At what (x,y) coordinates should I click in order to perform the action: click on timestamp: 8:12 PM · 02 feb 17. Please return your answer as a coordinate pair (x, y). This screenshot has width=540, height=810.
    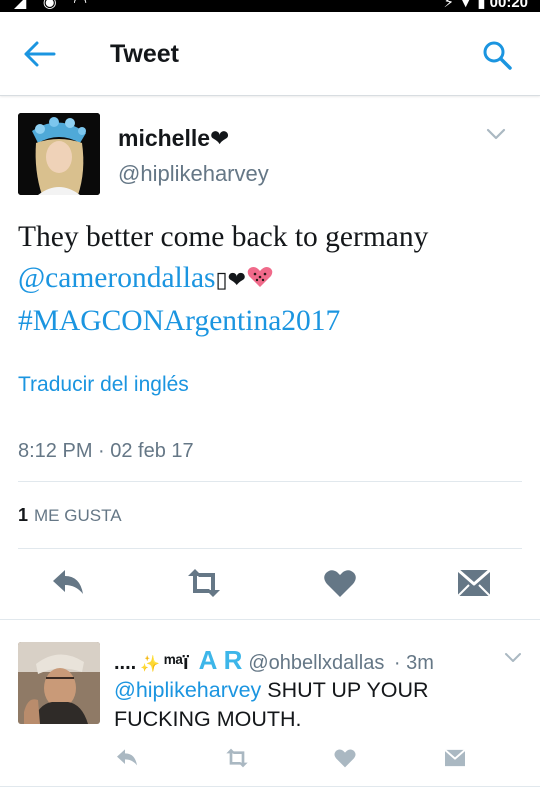
    Looking at the image, I should click on (106, 451).